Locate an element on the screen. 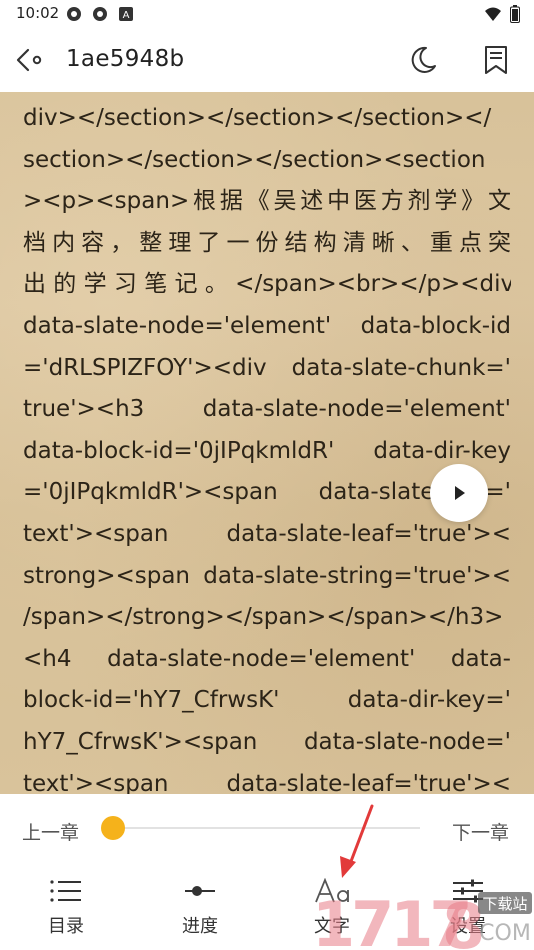  text-line: ><p><span>根据《吴述中医方剂学》文 is located at coordinates (267, 201).